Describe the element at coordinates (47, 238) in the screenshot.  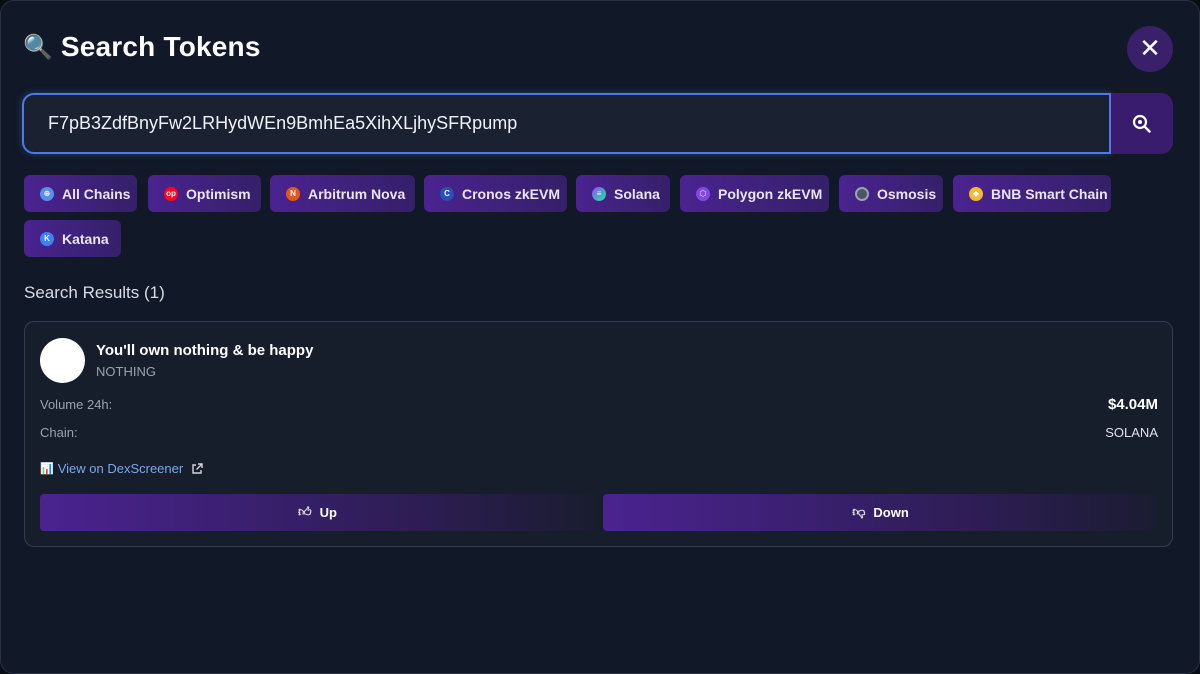
I see `katana-icon: K` at that location.